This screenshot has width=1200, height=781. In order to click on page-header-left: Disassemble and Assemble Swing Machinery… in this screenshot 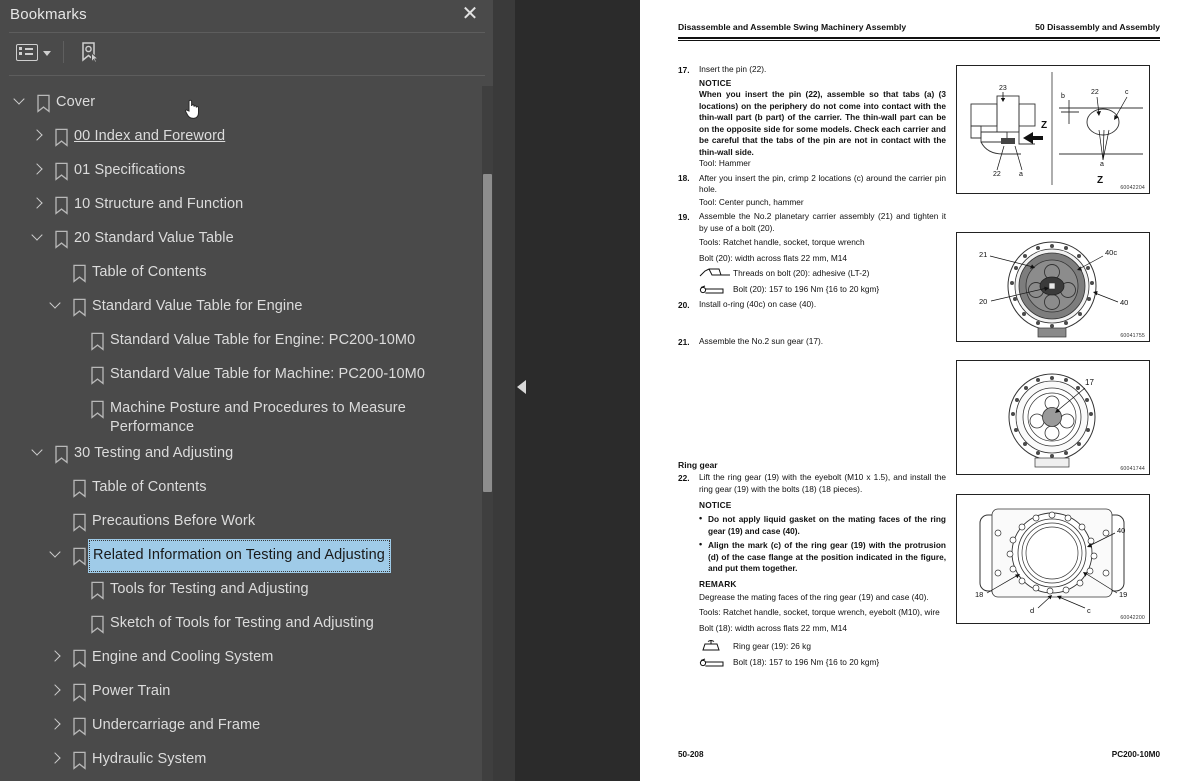, I will do `click(792, 27)`.